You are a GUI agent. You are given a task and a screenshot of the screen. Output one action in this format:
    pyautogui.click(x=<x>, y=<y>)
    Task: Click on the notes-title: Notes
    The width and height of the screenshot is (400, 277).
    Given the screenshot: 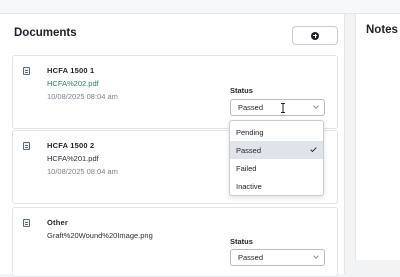 What is the action you would take?
    pyautogui.click(x=382, y=30)
    